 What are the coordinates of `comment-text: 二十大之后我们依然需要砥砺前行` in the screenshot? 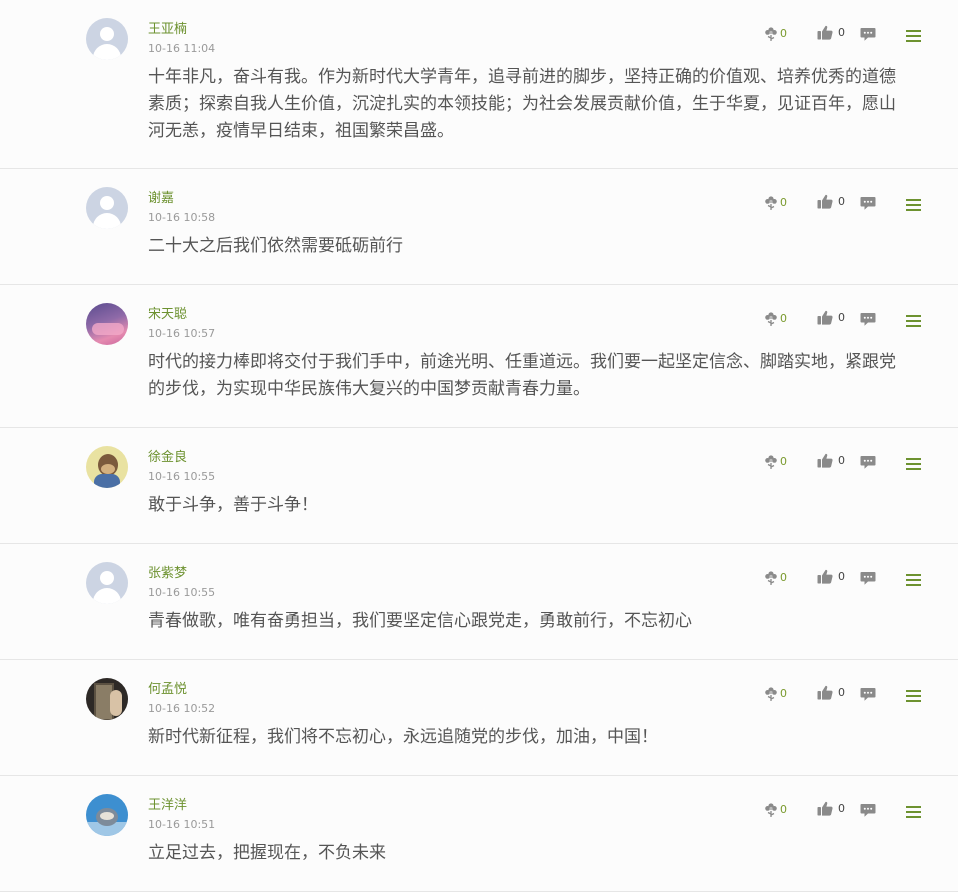 It's located at (275, 246).